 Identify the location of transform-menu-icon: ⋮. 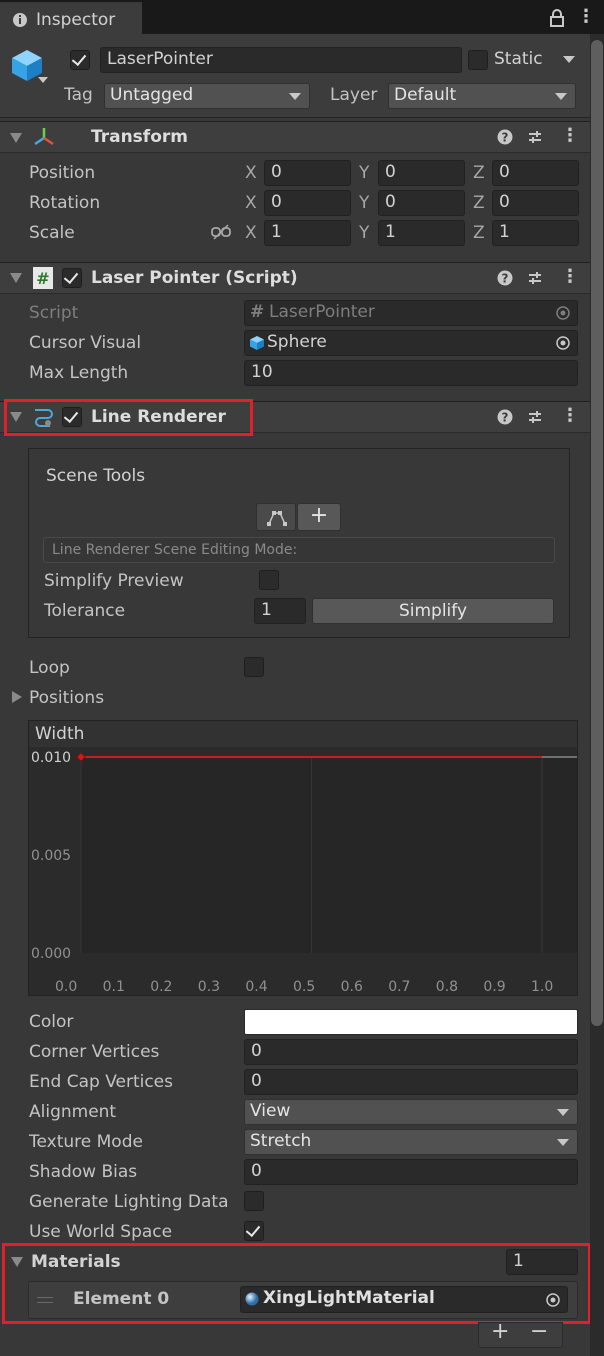
(570, 135).